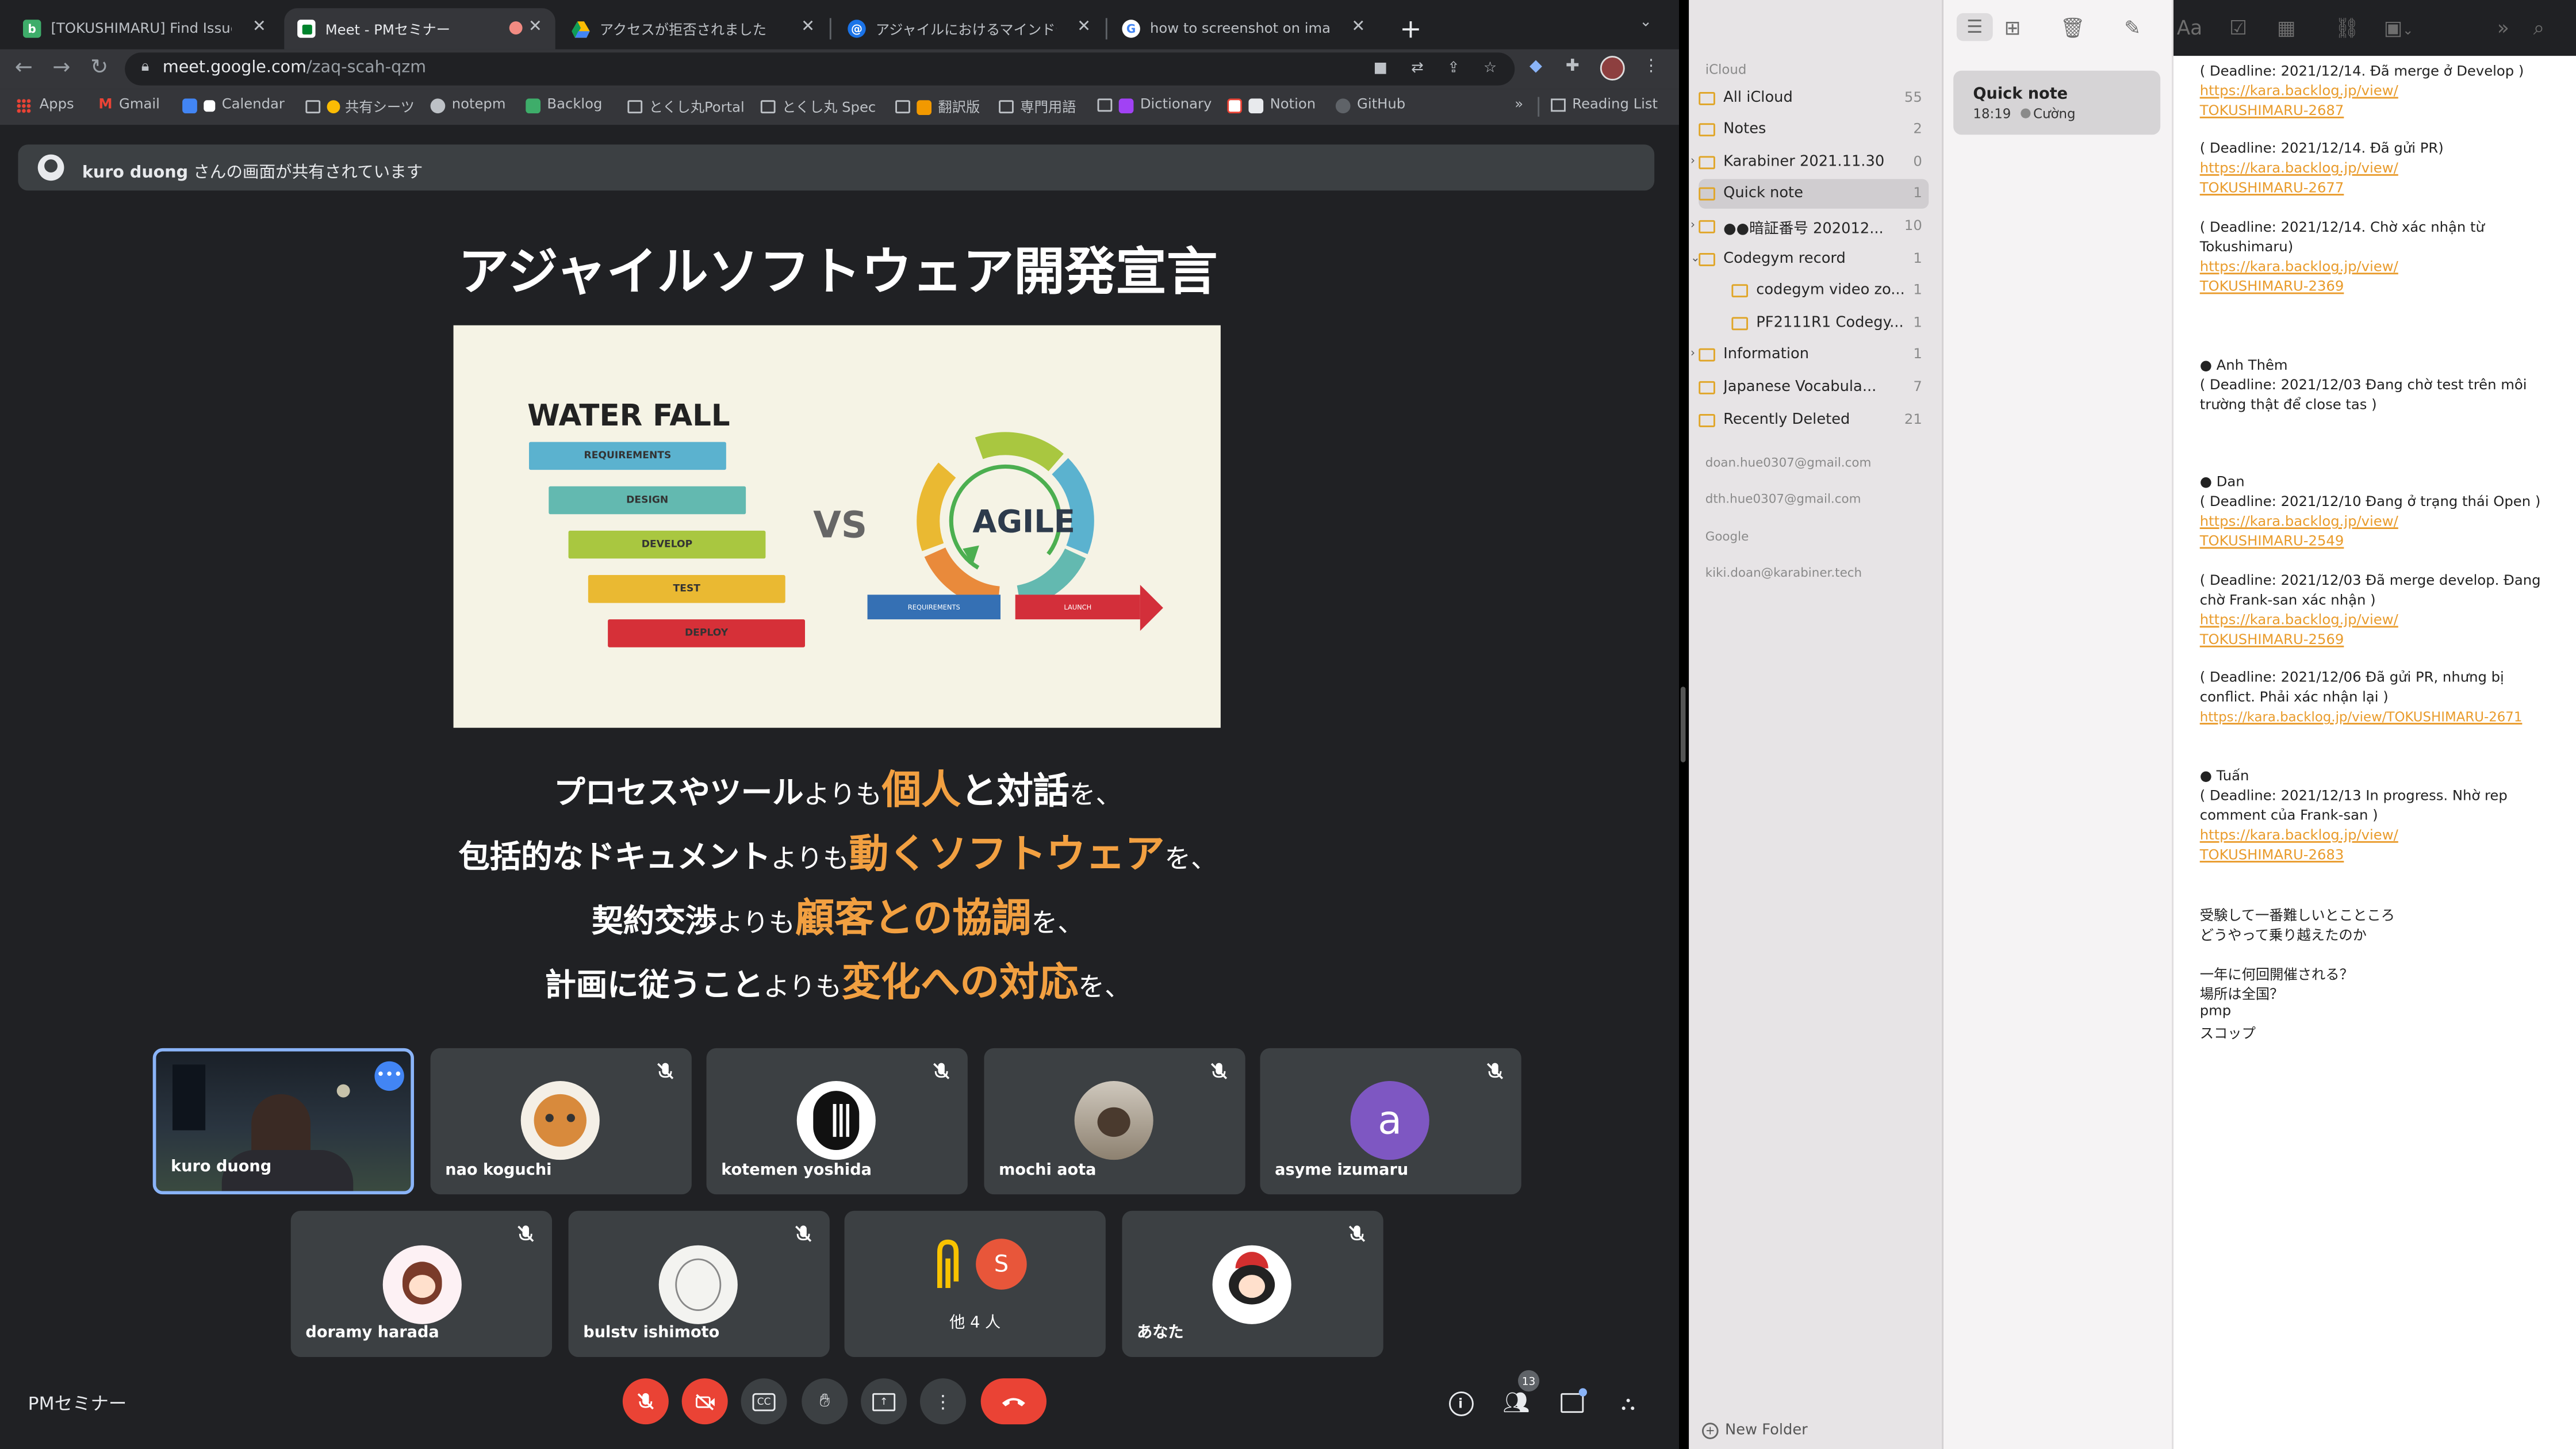 The image size is (2576, 1449). I want to click on folder-item: codegym video zo... 1, so click(1830, 290).